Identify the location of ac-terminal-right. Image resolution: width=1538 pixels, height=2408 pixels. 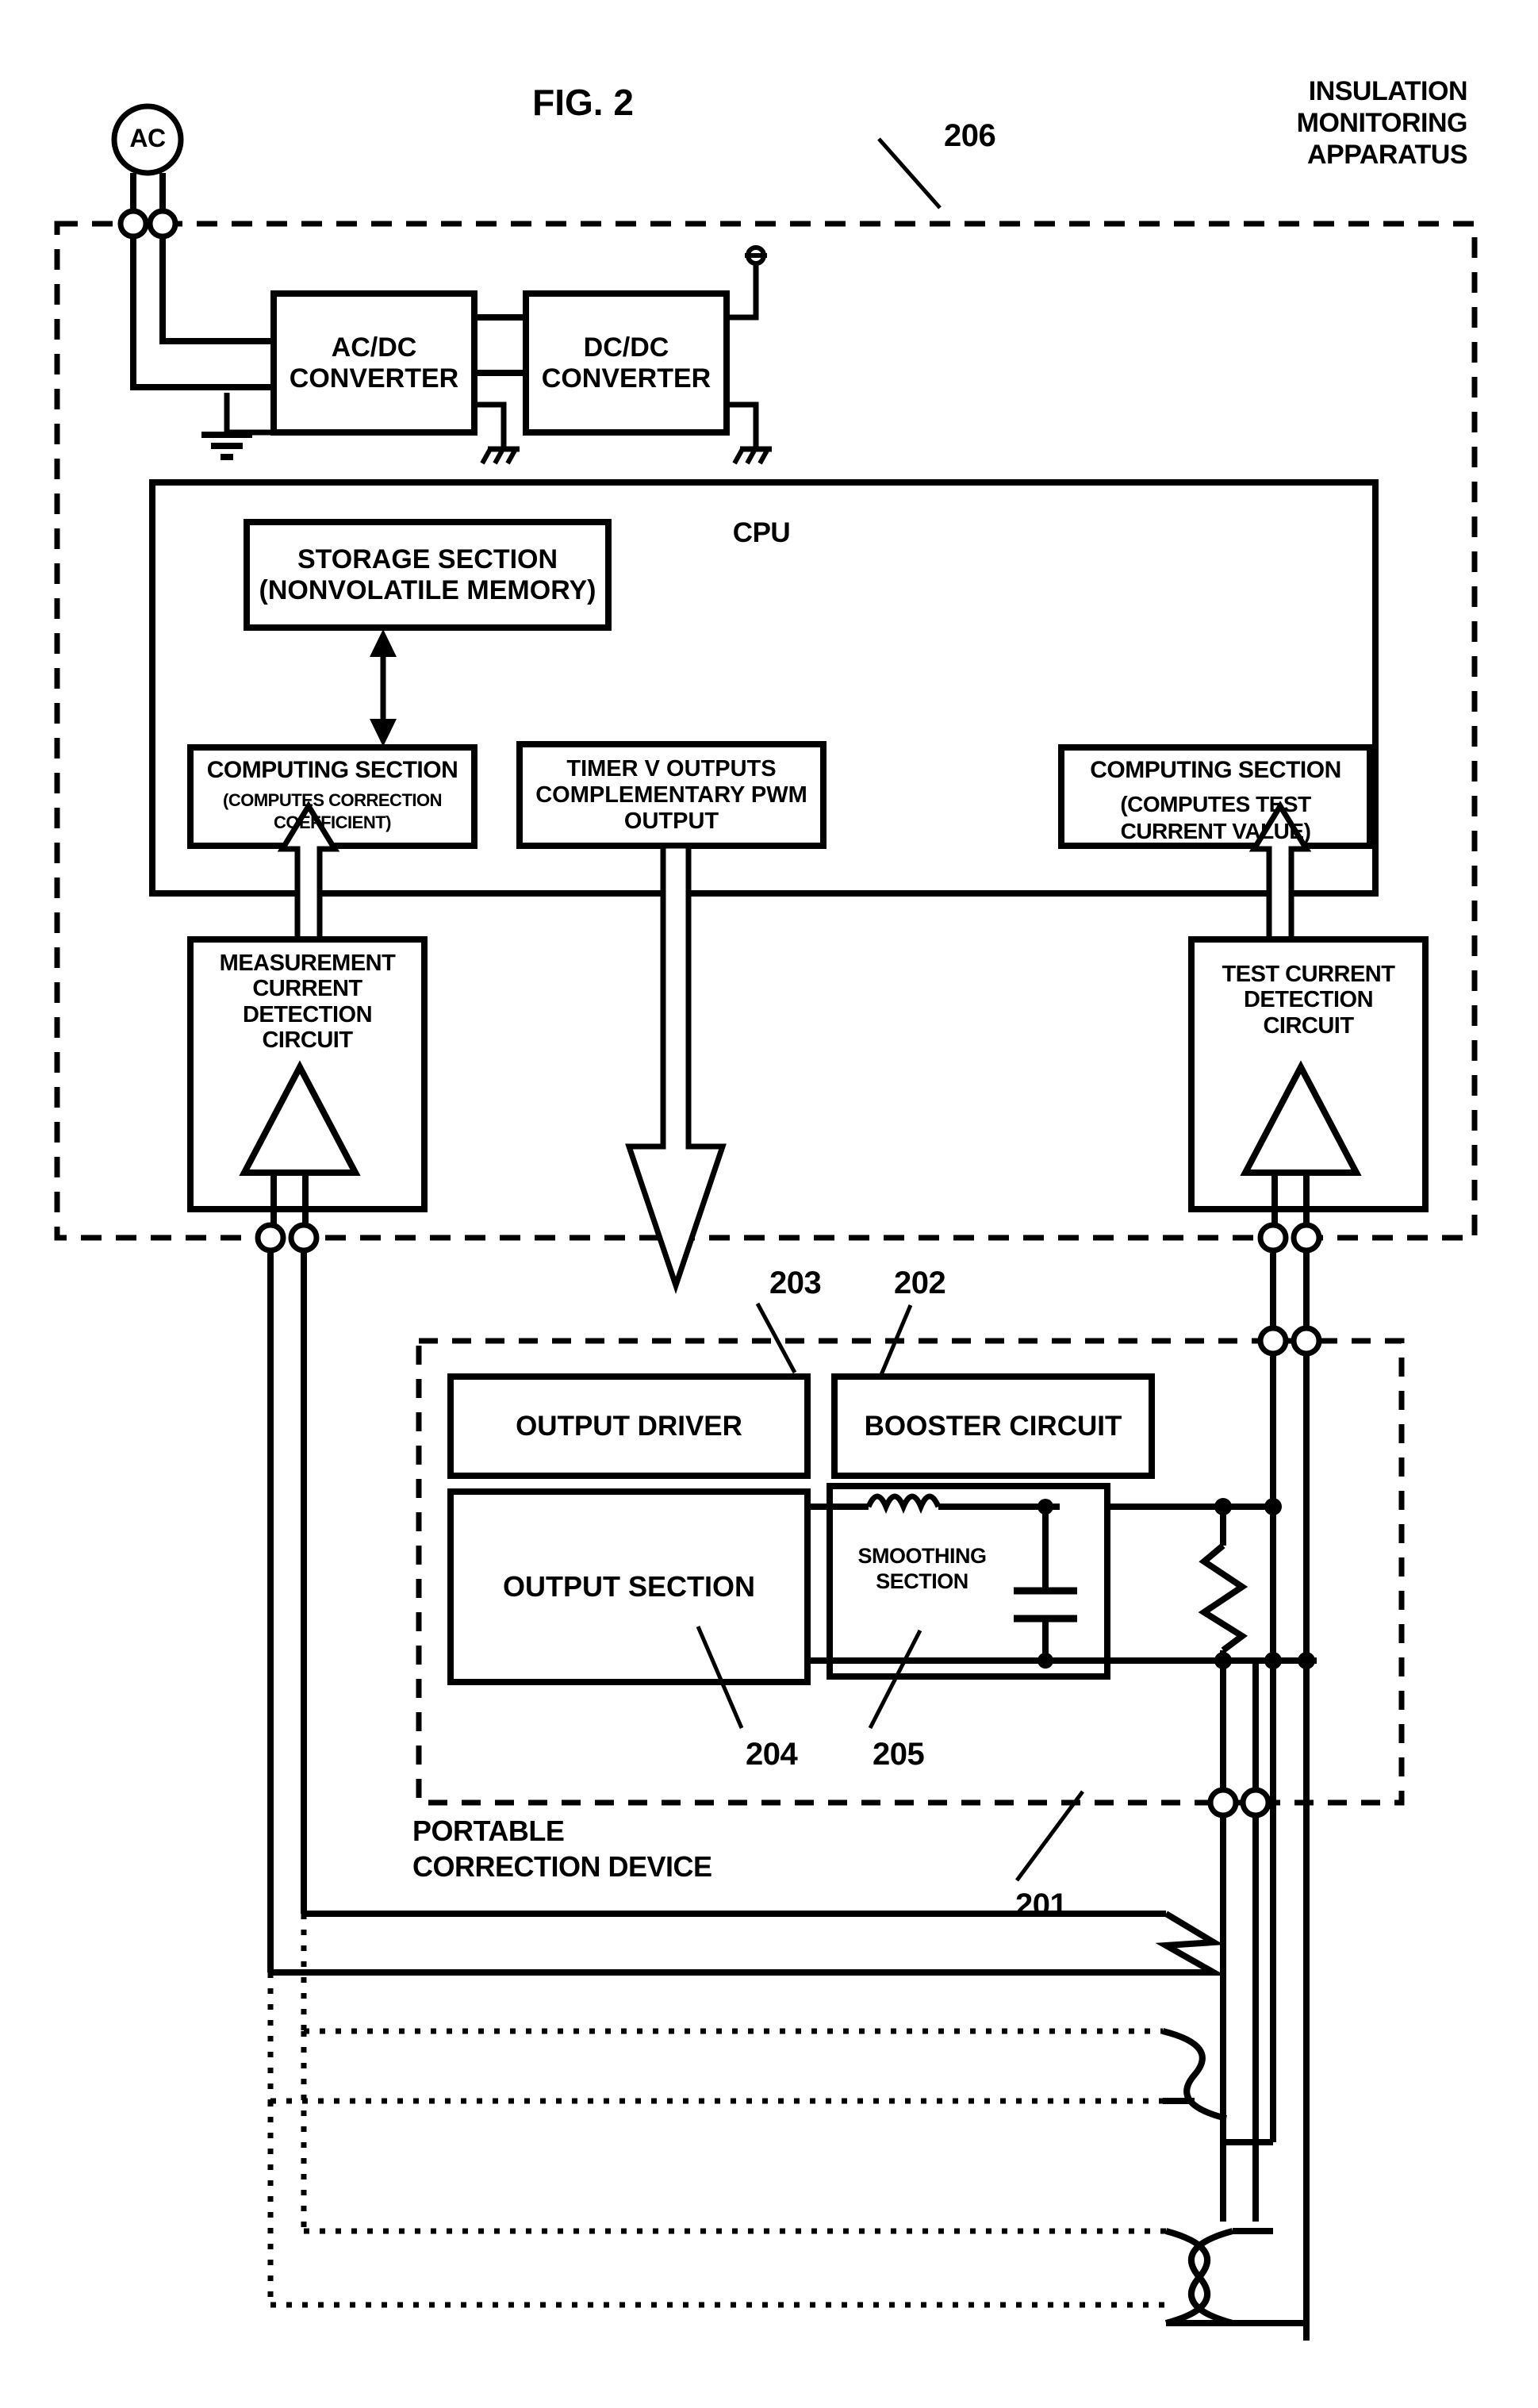
(162, 224).